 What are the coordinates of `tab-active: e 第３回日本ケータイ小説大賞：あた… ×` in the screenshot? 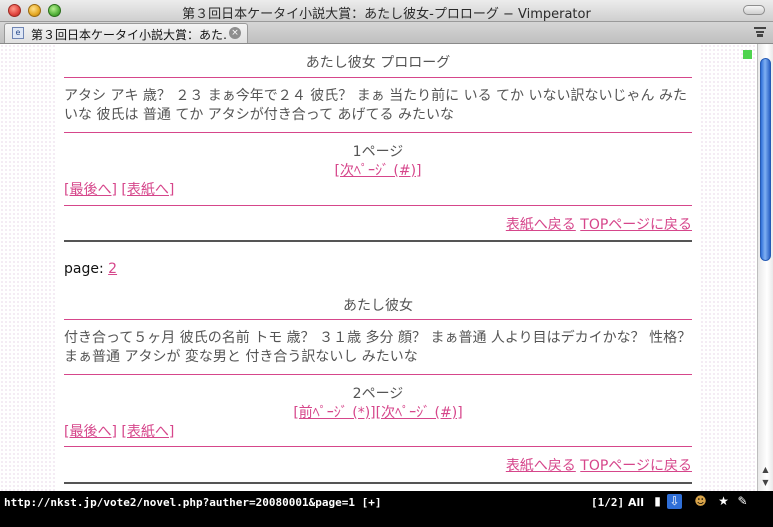 It's located at (126, 33).